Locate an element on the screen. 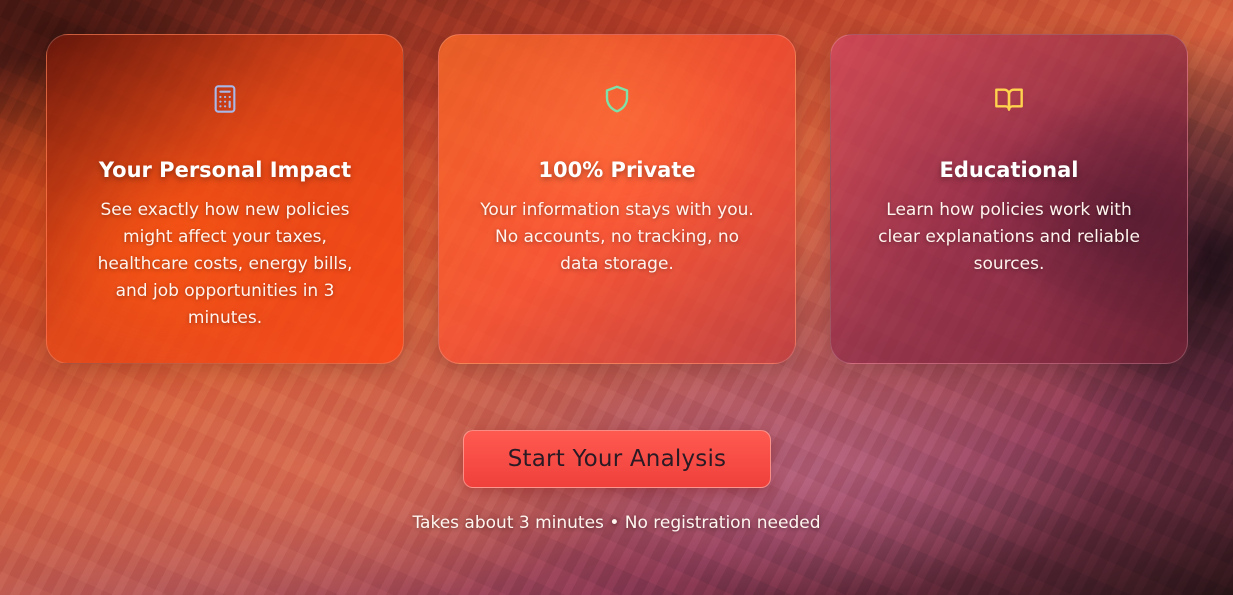 This screenshot has height=595, width=1233. calculator-icon is located at coordinates (225, 99).